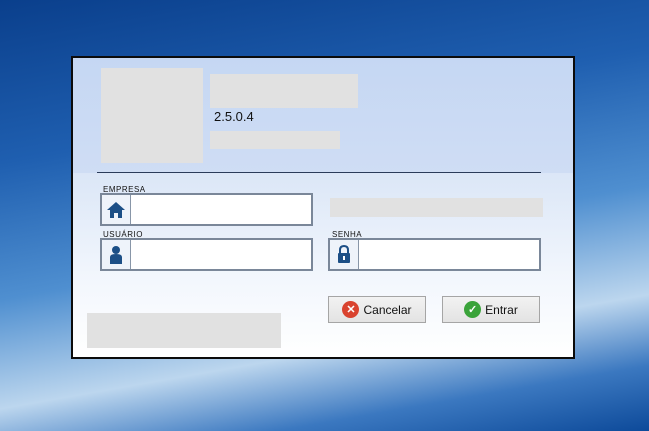  Describe the element at coordinates (319, 172) in the screenshot. I see `header-divider` at that location.